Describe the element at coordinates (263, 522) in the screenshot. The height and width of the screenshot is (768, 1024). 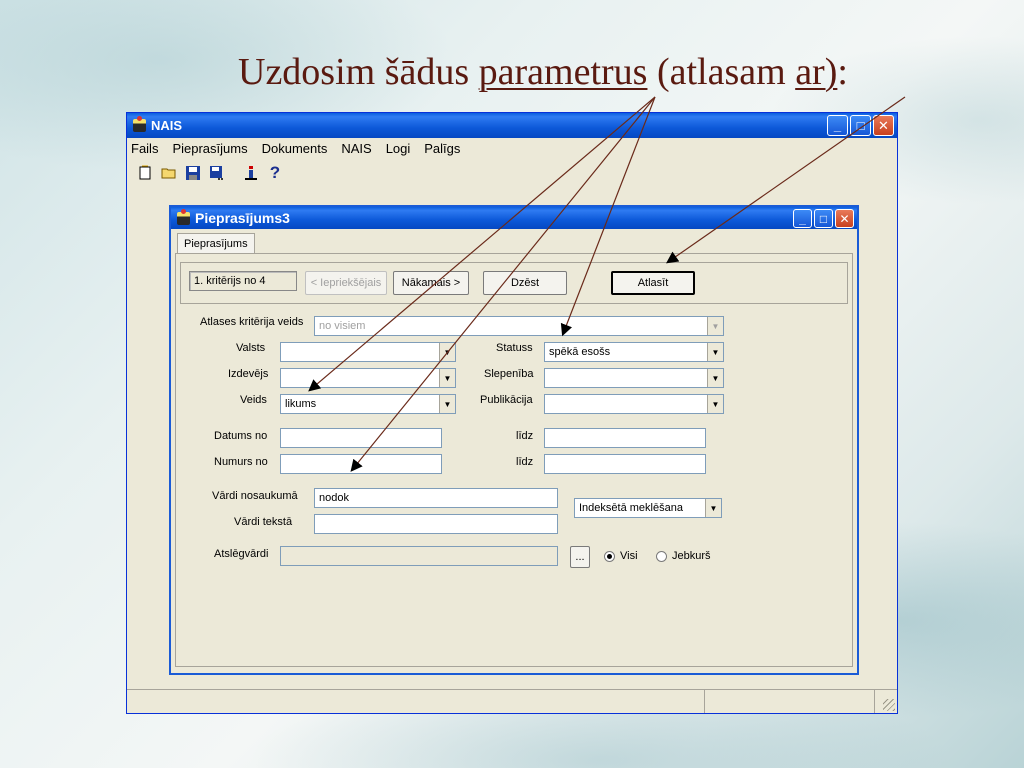
I see `words-text-label: Vārdi tekstā` at that location.